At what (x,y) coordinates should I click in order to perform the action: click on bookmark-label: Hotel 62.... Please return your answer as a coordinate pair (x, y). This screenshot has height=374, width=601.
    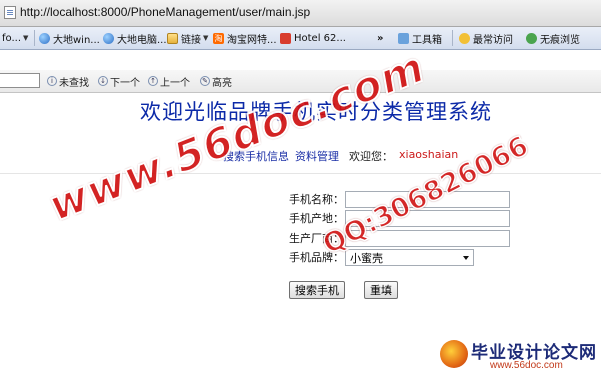
    Looking at the image, I should click on (320, 38).